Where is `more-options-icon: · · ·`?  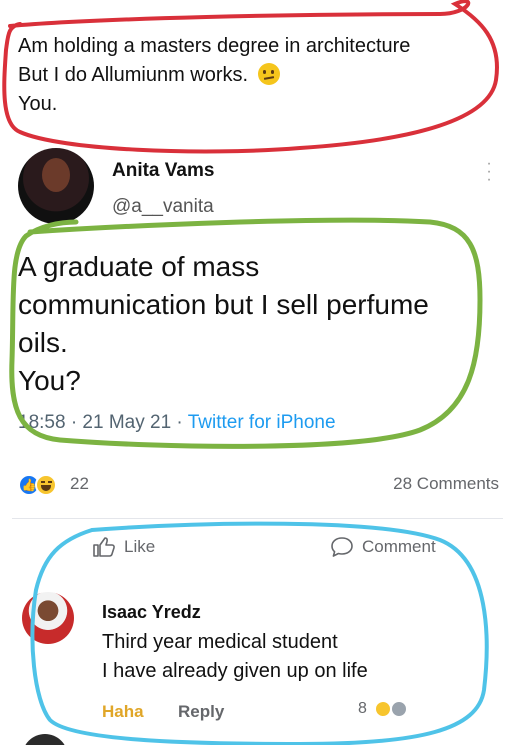
more-options-icon: · · · is located at coordinates (489, 172).